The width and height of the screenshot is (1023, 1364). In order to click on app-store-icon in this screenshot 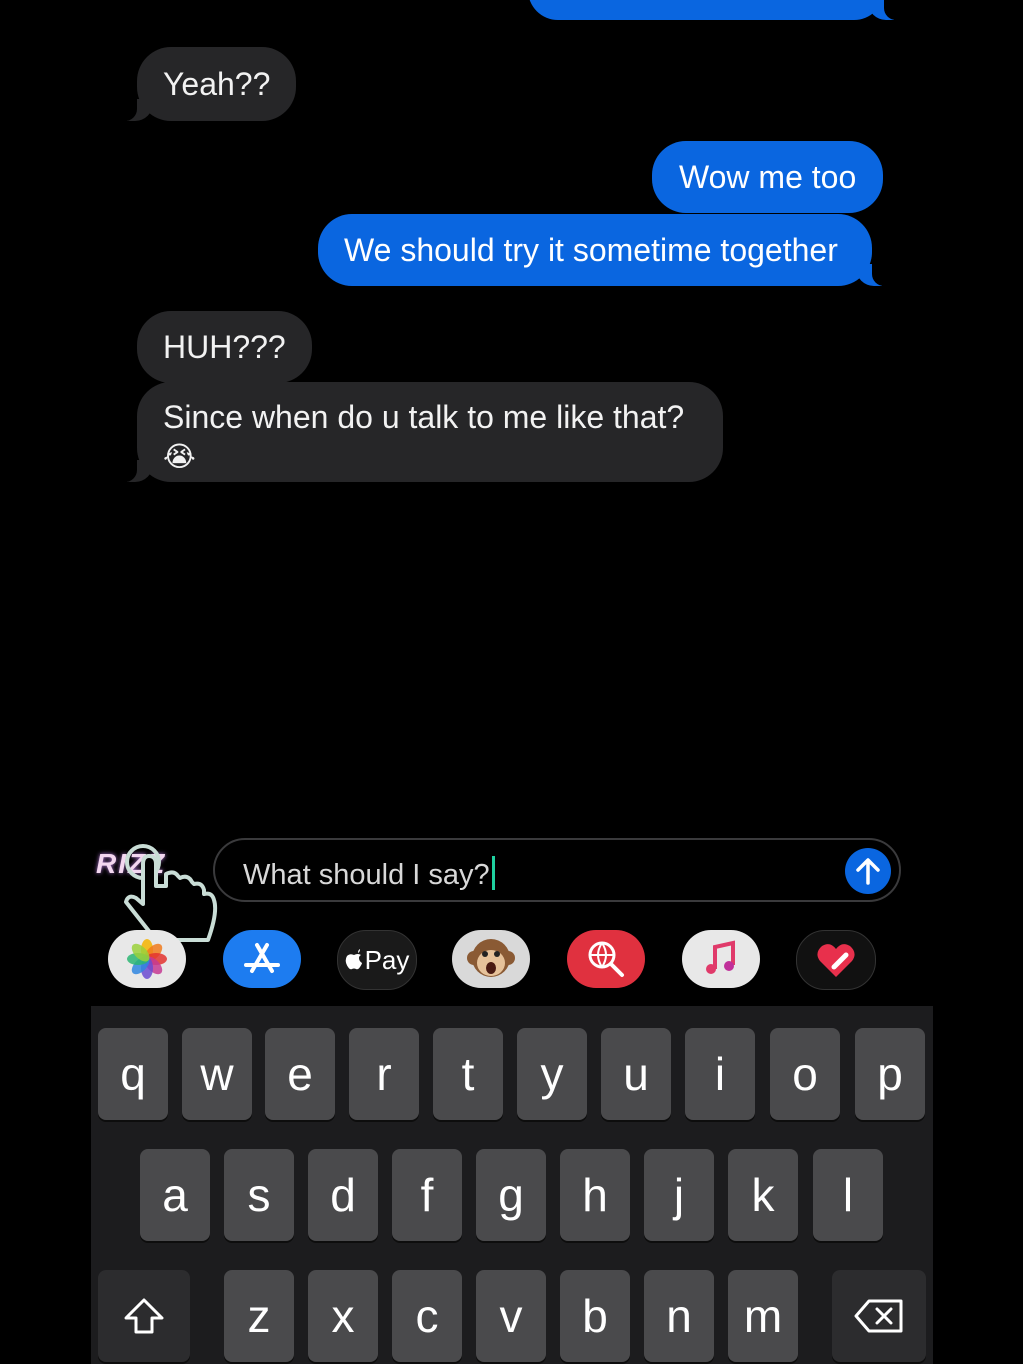, I will do `click(262, 958)`.